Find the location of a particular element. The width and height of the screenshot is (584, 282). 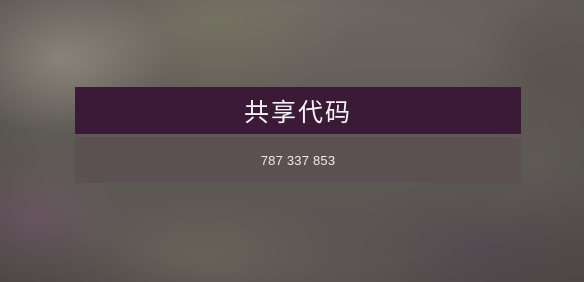

dialog-body: 787 337 853 is located at coordinates (298, 160).